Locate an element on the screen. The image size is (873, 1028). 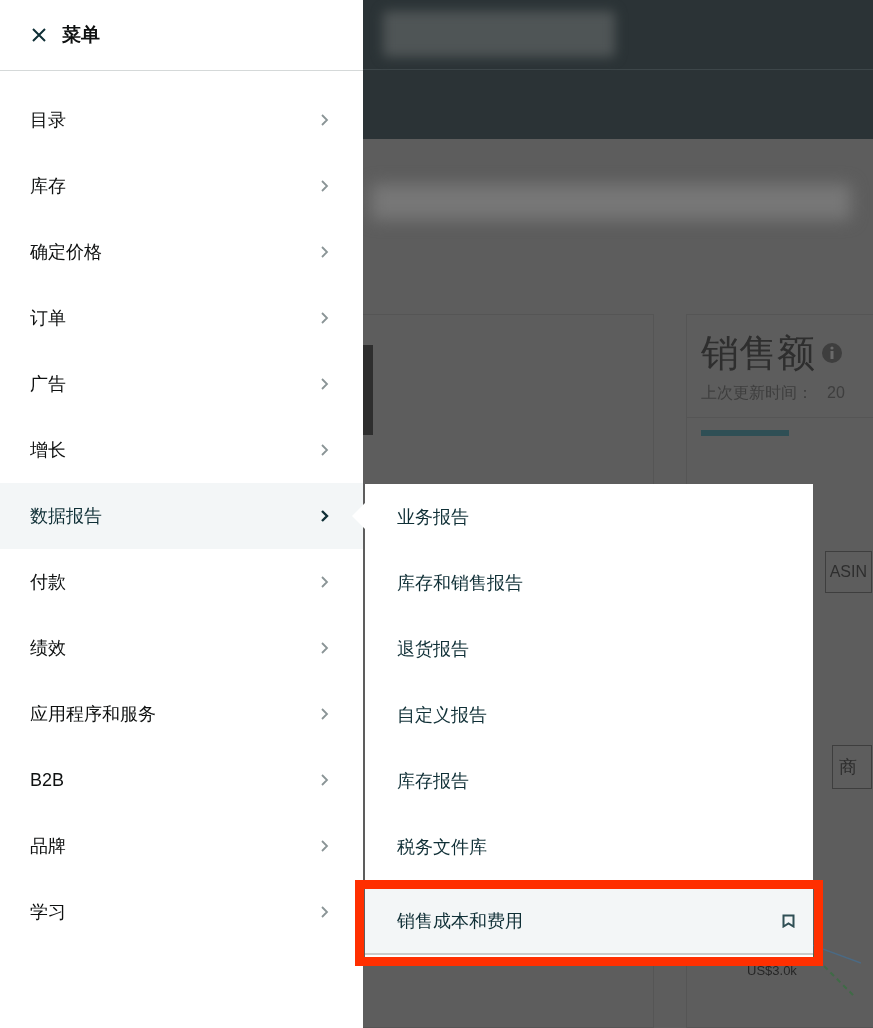
close-icon is located at coordinates (39, 35).